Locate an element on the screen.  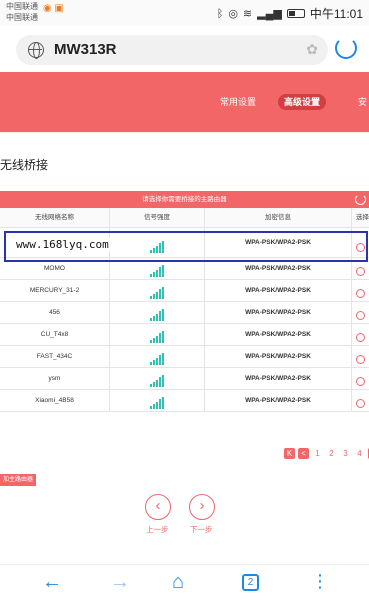
table-row: CU_T4x8 WPA-PSK/WPA2-PSK is located at coordinates (184, 335).